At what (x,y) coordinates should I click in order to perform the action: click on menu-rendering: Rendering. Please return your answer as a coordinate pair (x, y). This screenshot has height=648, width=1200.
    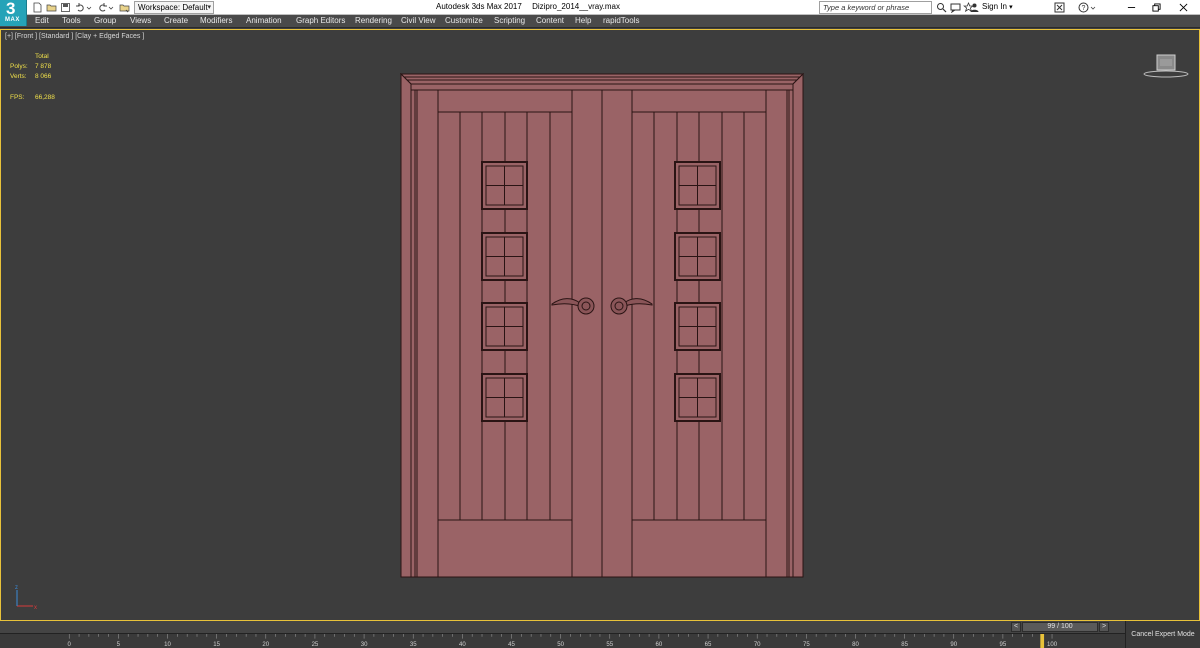
    Looking at the image, I should click on (373, 20).